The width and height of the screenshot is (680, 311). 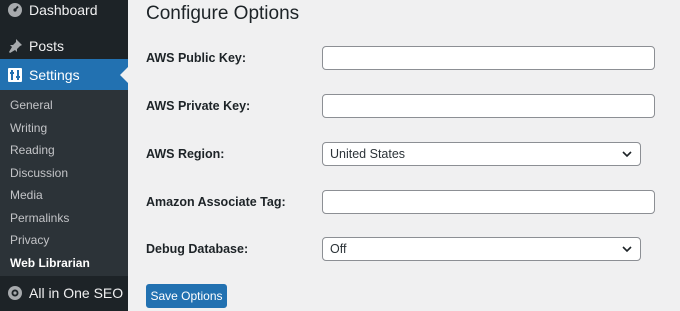 What do you see at coordinates (26, 195) in the screenshot?
I see `submenu-media: Media` at bounding box center [26, 195].